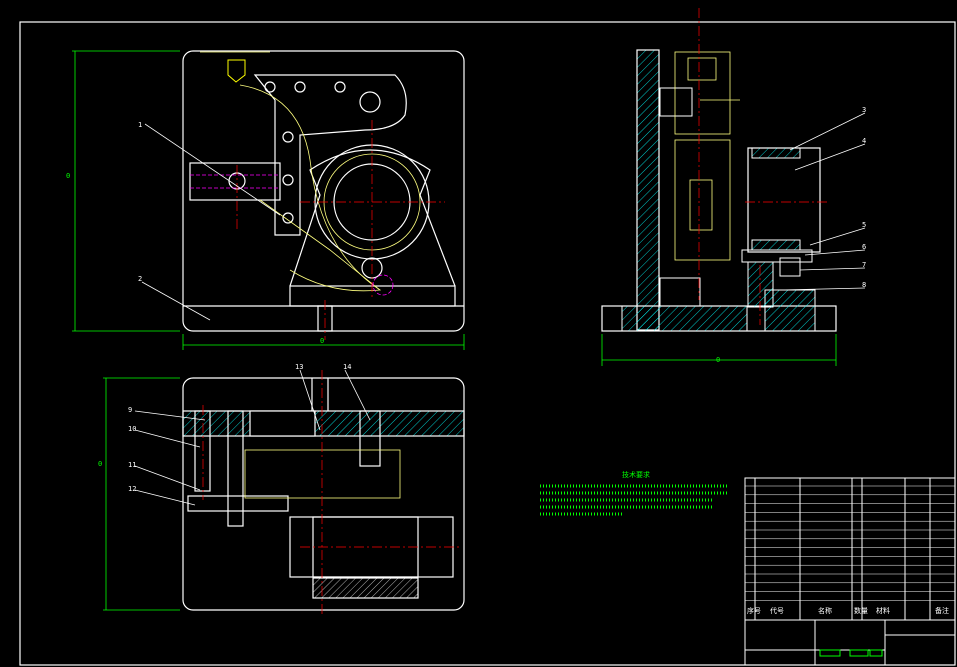 The width and height of the screenshot is (957, 667). What do you see at coordinates (347, 367) in the screenshot?
I see `balloon-top-14: 14` at bounding box center [347, 367].